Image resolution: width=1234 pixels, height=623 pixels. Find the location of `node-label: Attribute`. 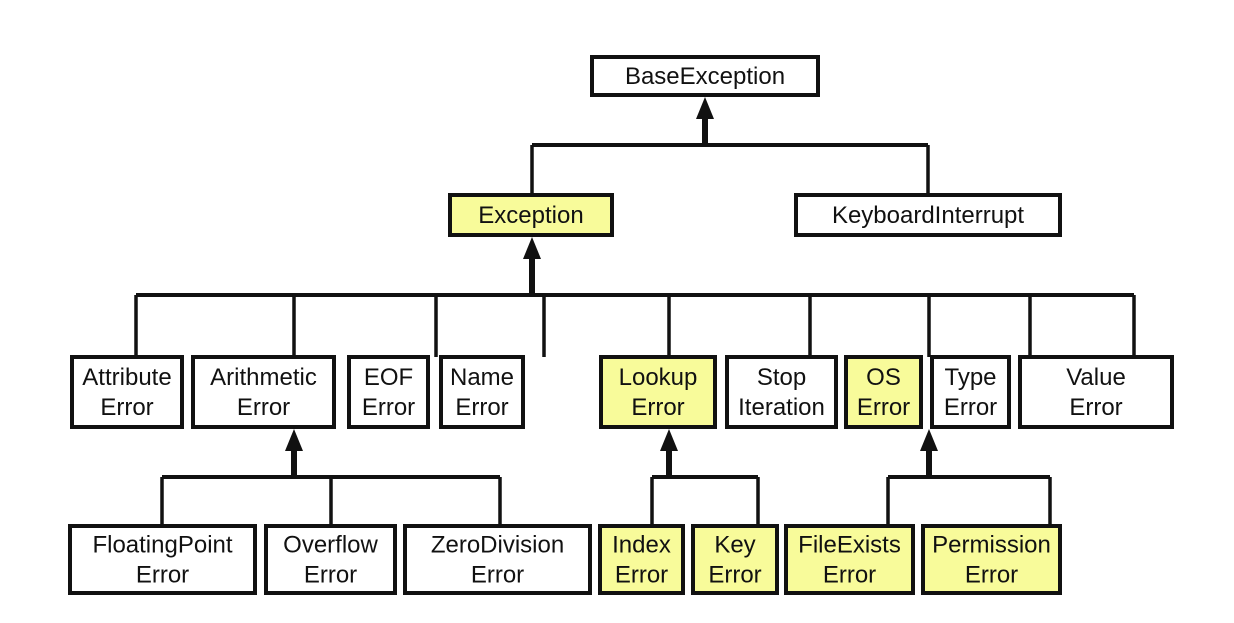

node-label: Attribute is located at coordinates (126, 377).